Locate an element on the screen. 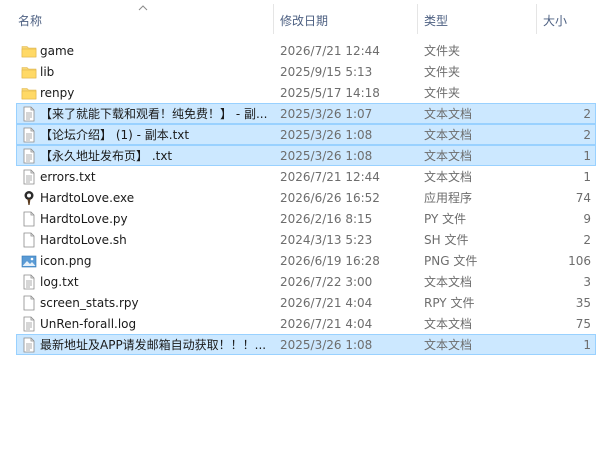 The height and width of the screenshot is (470, 600). file-name: log.txt is located at coordinates (59, 282).